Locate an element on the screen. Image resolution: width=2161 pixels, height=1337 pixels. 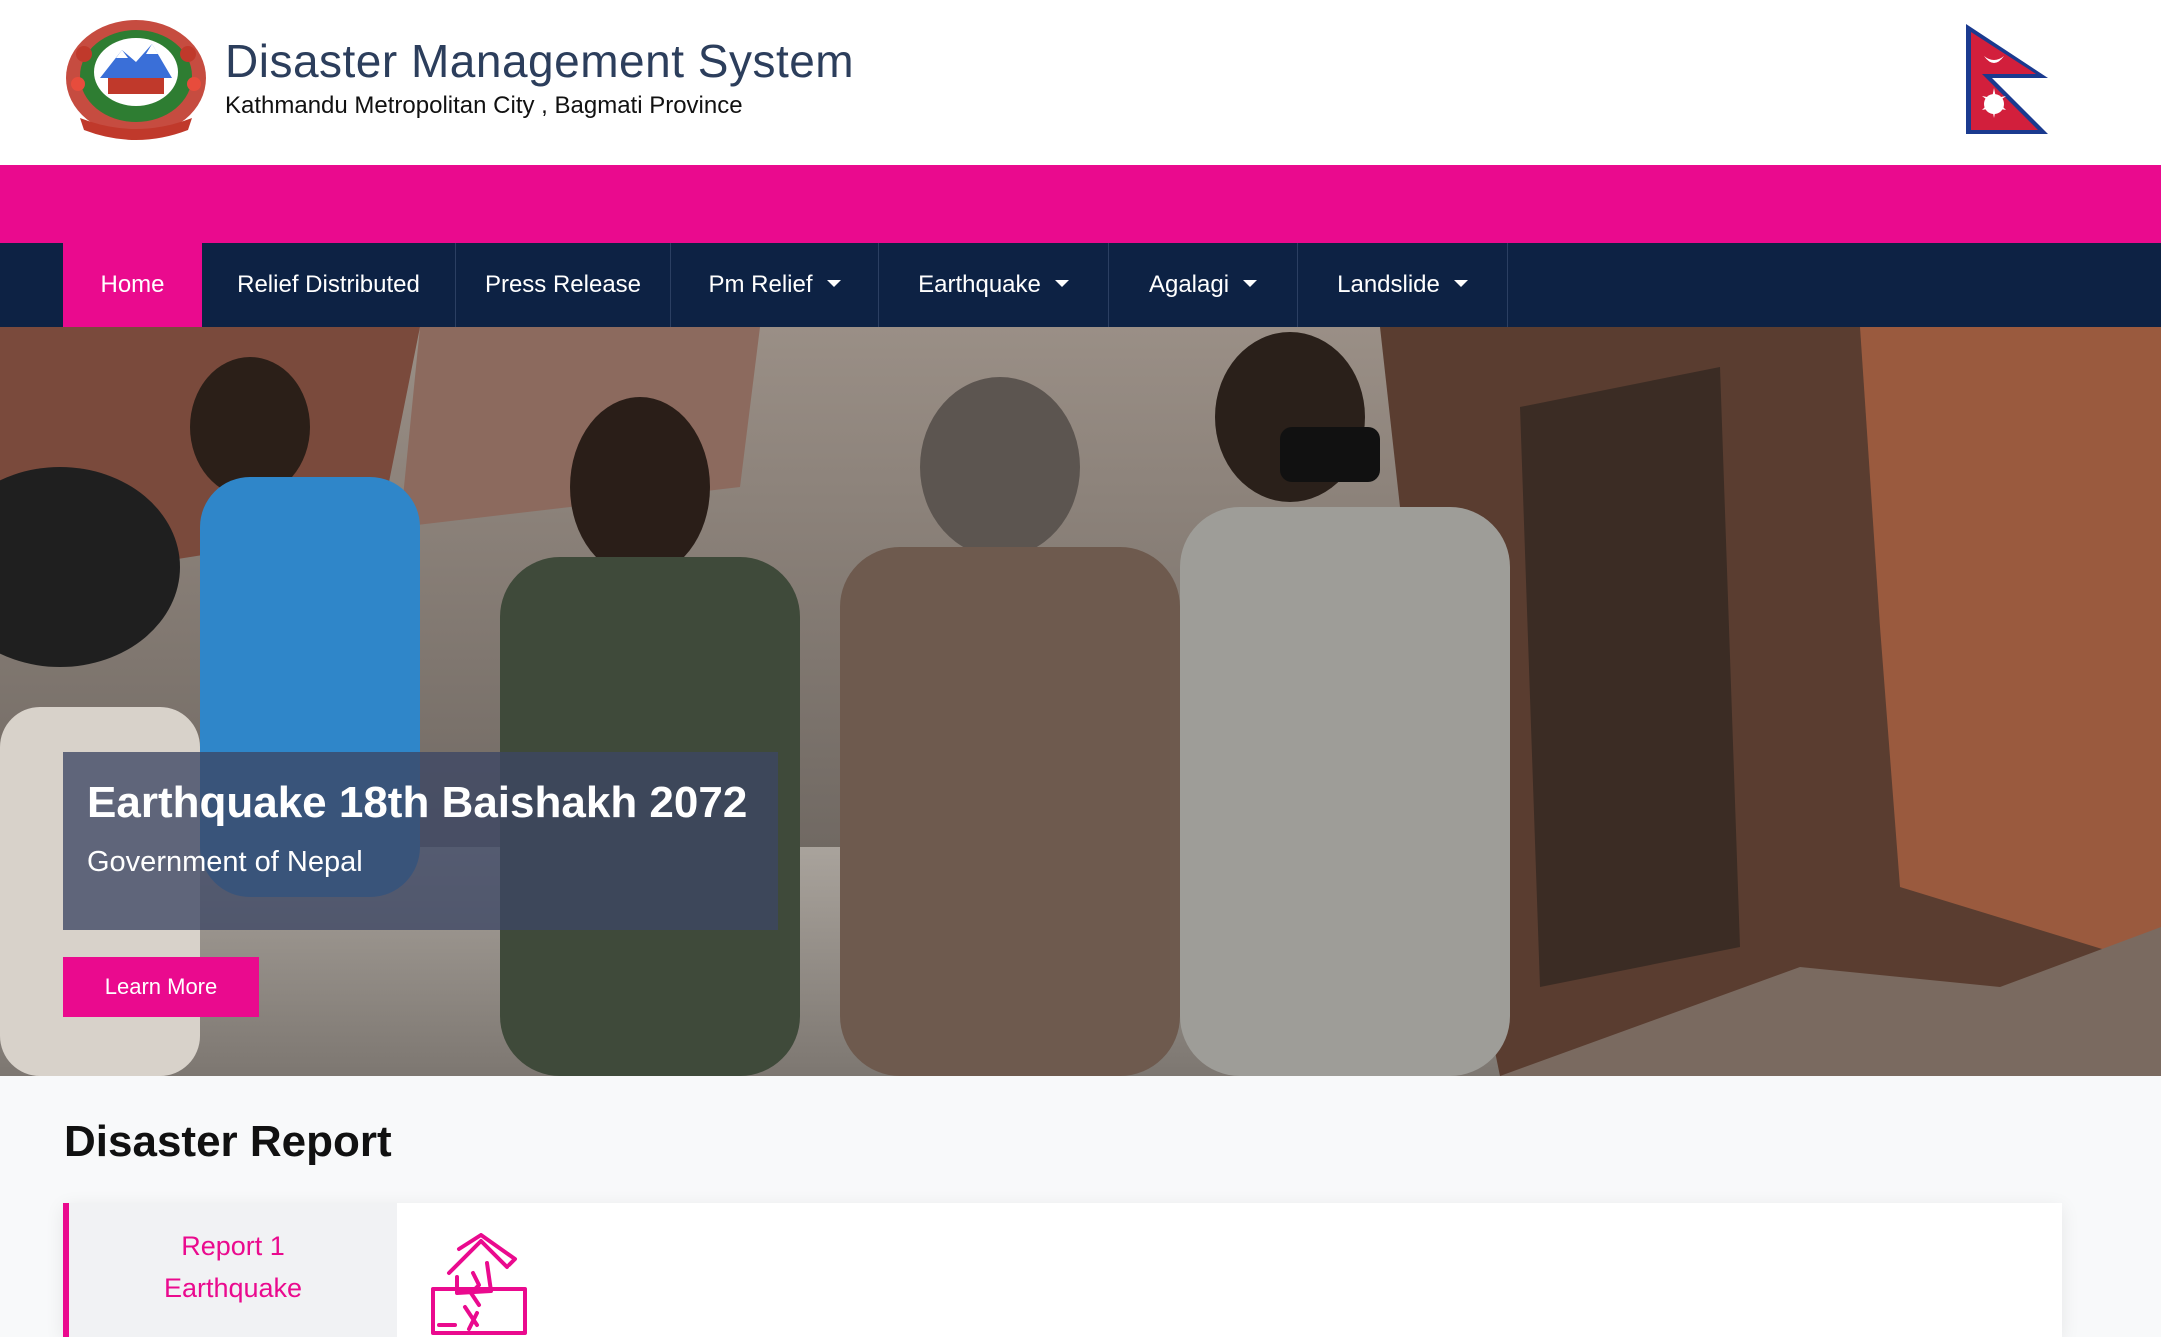
nav-relief-distributed: Relief Distributed is located at coordinates (329, 285).